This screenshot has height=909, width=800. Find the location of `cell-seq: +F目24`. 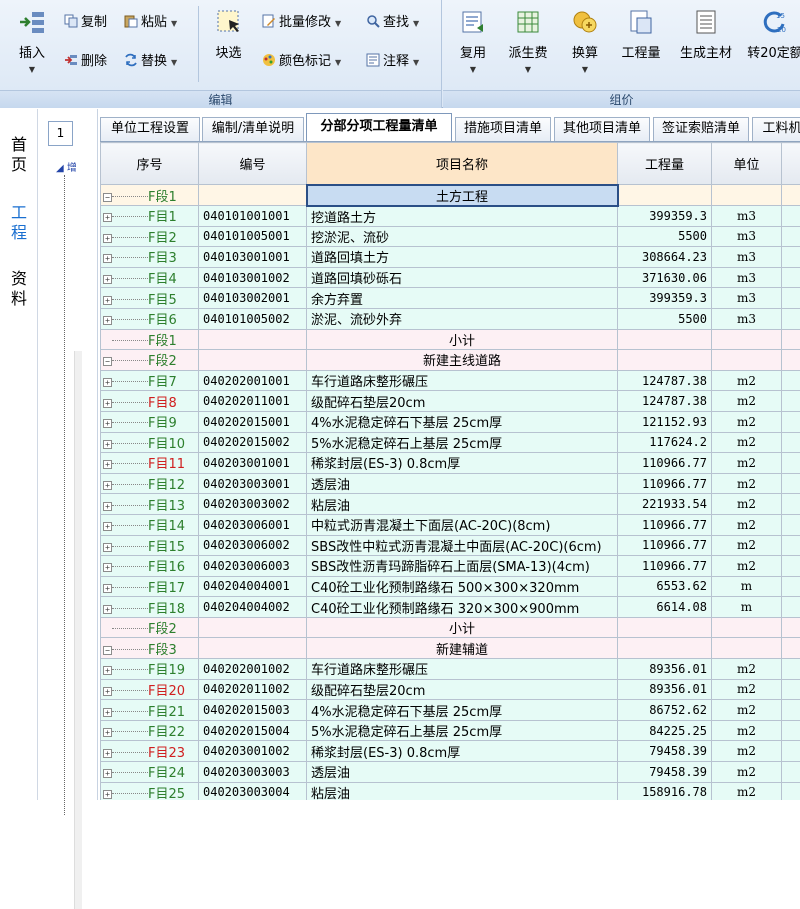

cell-seq: +F目24 is located at coordinates (150, 772).